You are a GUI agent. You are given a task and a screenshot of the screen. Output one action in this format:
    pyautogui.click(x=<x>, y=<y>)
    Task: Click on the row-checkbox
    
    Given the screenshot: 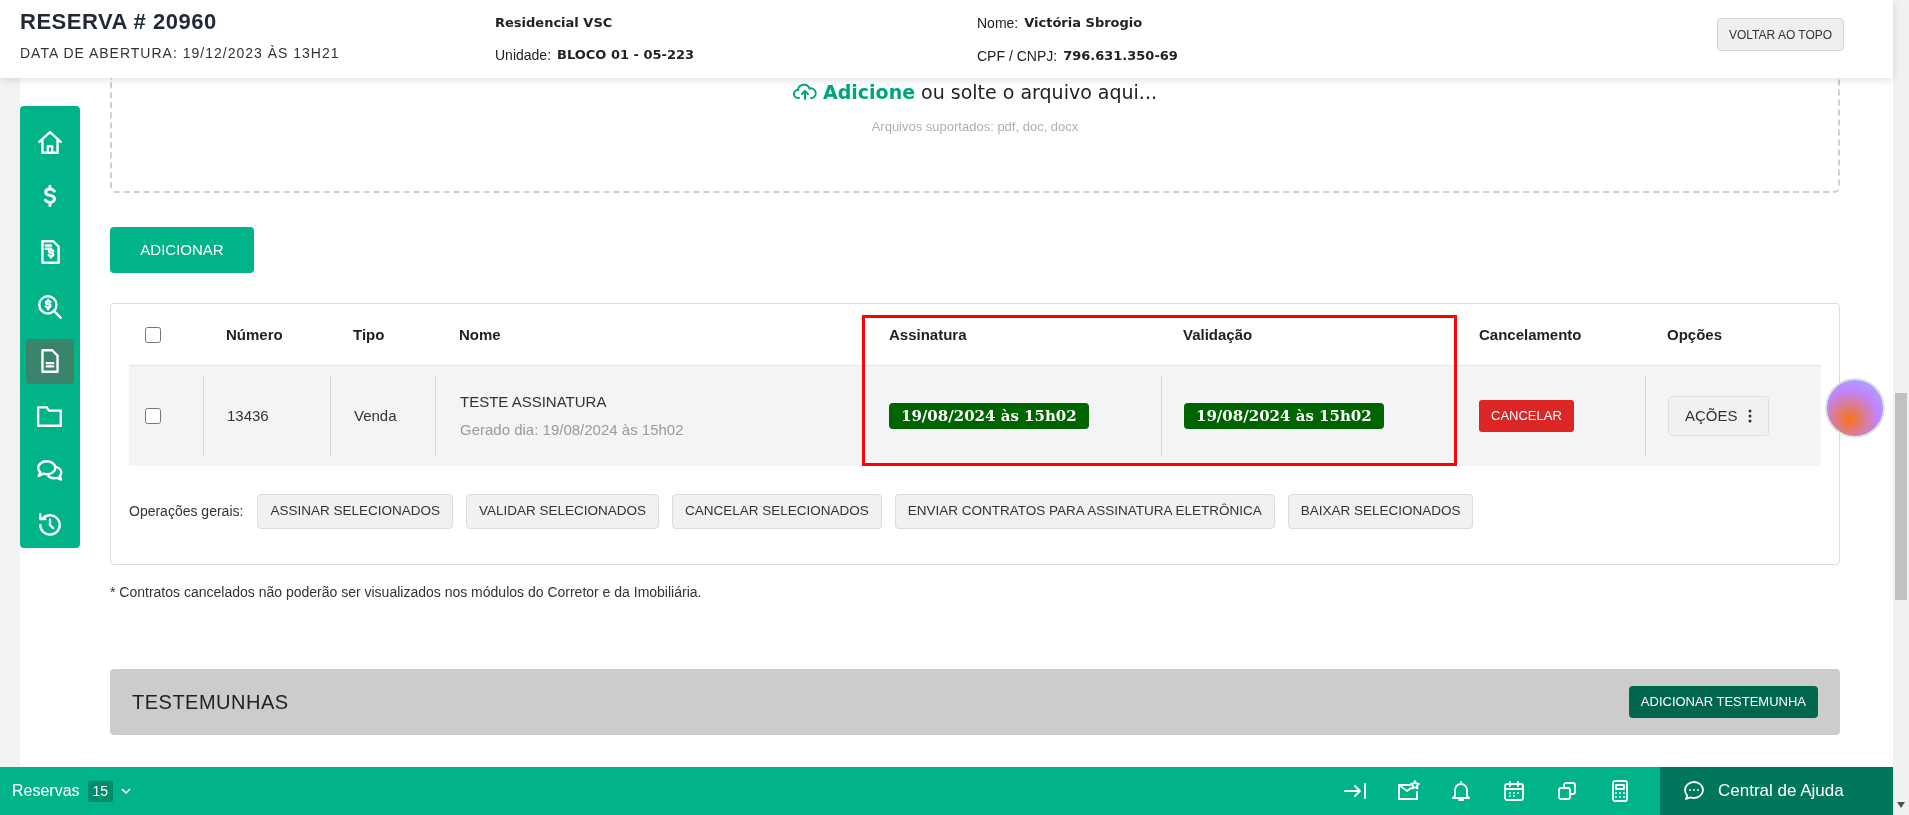 What is the action you would take?
    pyautogui.click(x=153, y=416)
    